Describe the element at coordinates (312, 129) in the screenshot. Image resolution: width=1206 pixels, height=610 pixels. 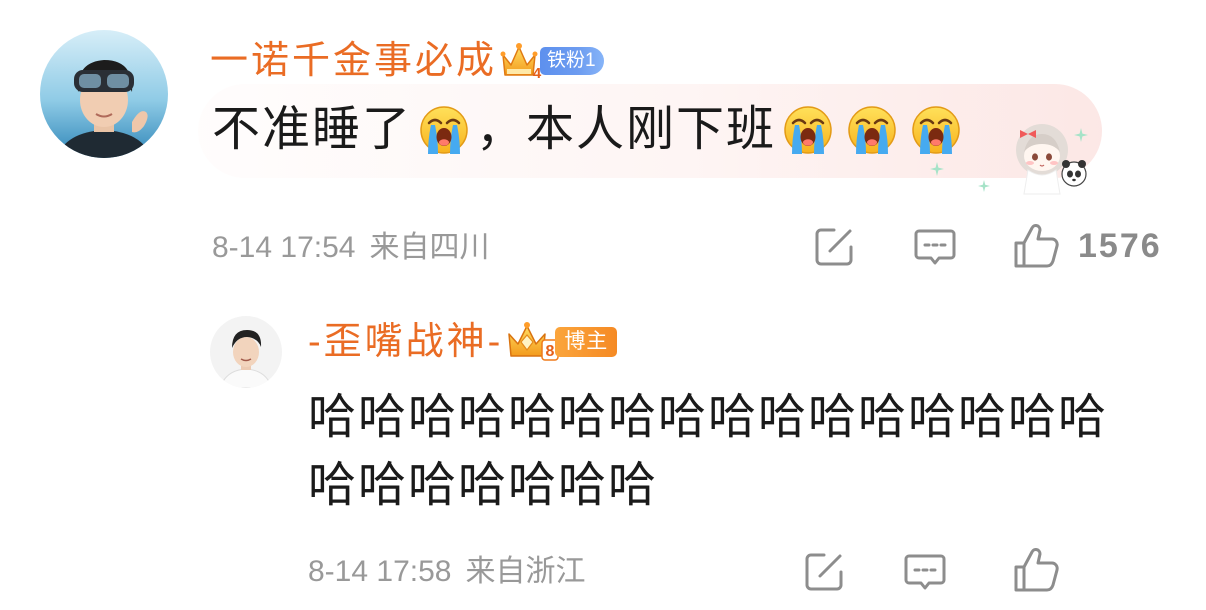
I see `comment-text-part: 不准睡了` at that location.